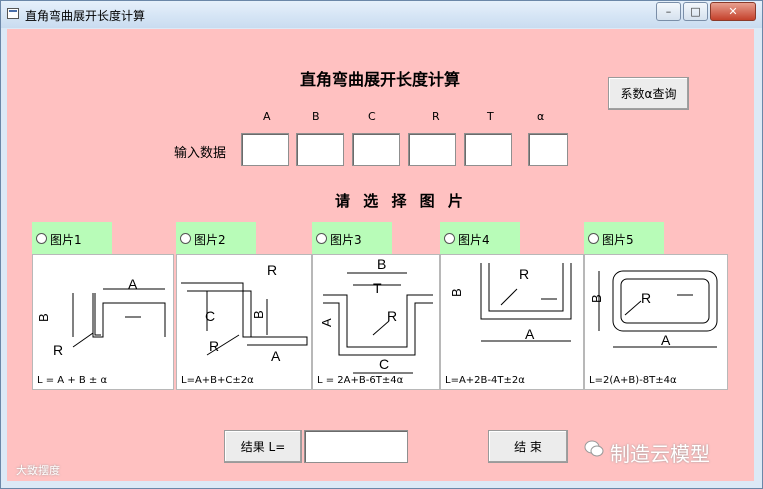  Describe the element at coordinates (653, 309) in the screenshot. I see `bend-diagram-5: B R A` at that location.